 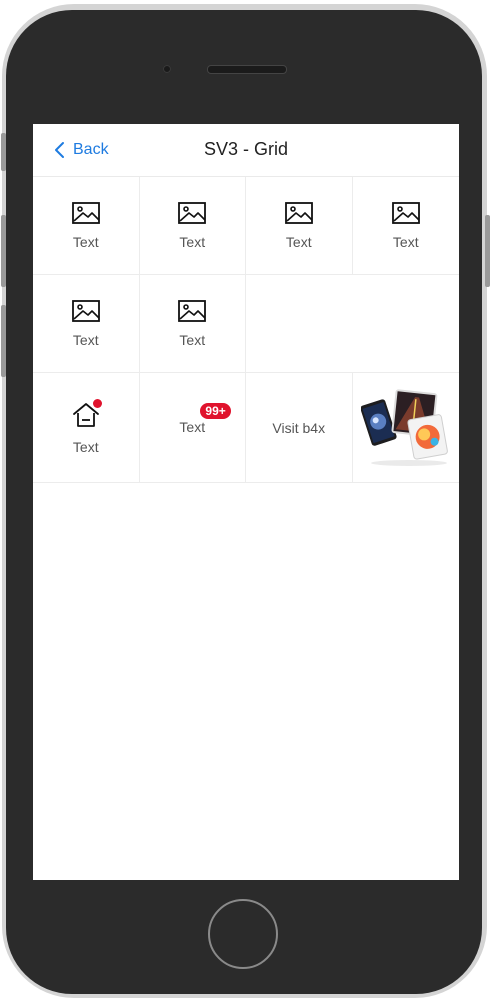 I want to click on badge-wrapper: Text 99+, so click(x=205, y=419).